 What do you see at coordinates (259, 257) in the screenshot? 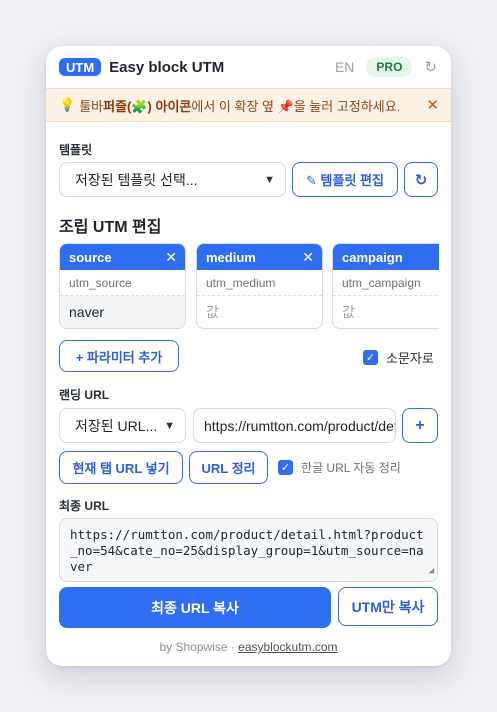
I see `card-header: medium ✕` at bounding box center [259, 257].